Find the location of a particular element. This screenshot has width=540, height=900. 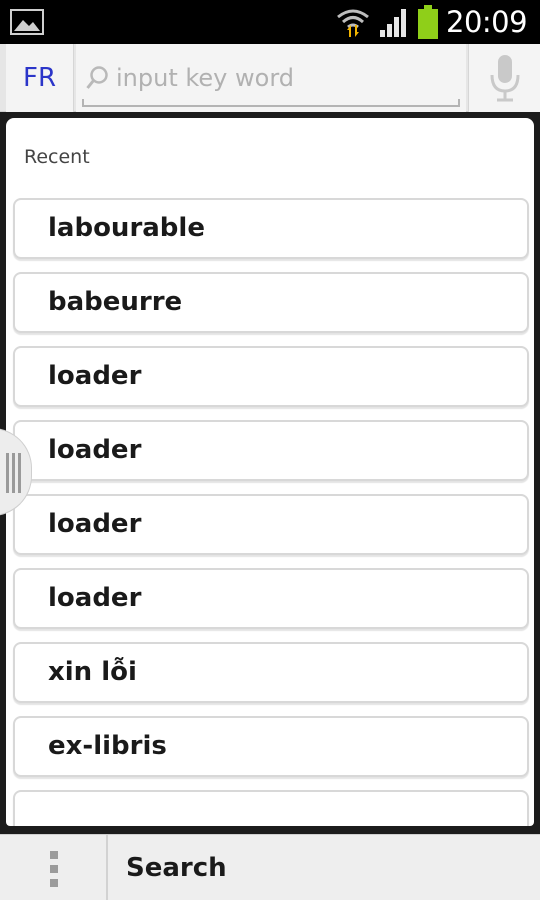

list-item: labourable is located at coordinates (271, 228).